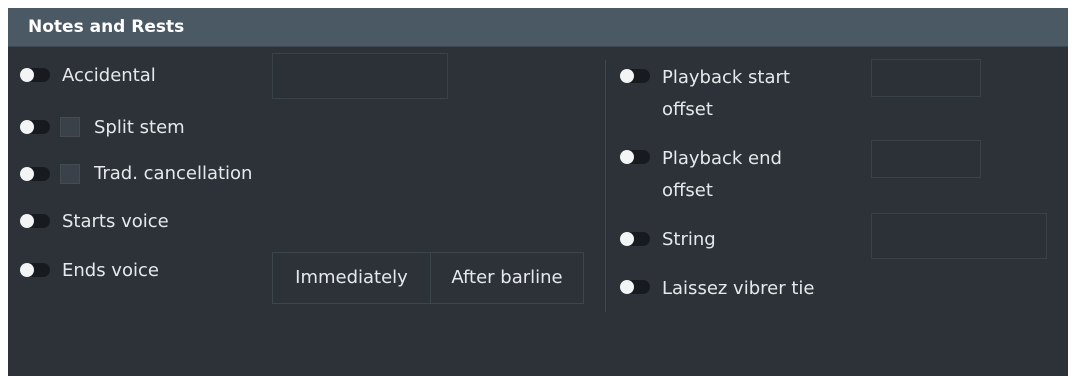 The height and width of the screenshot is (376, 1075). What do you see at coordinates (139, 127) in the screenshot?
I see `split-stem-label: Split stem` at bounding box center [139, 127].